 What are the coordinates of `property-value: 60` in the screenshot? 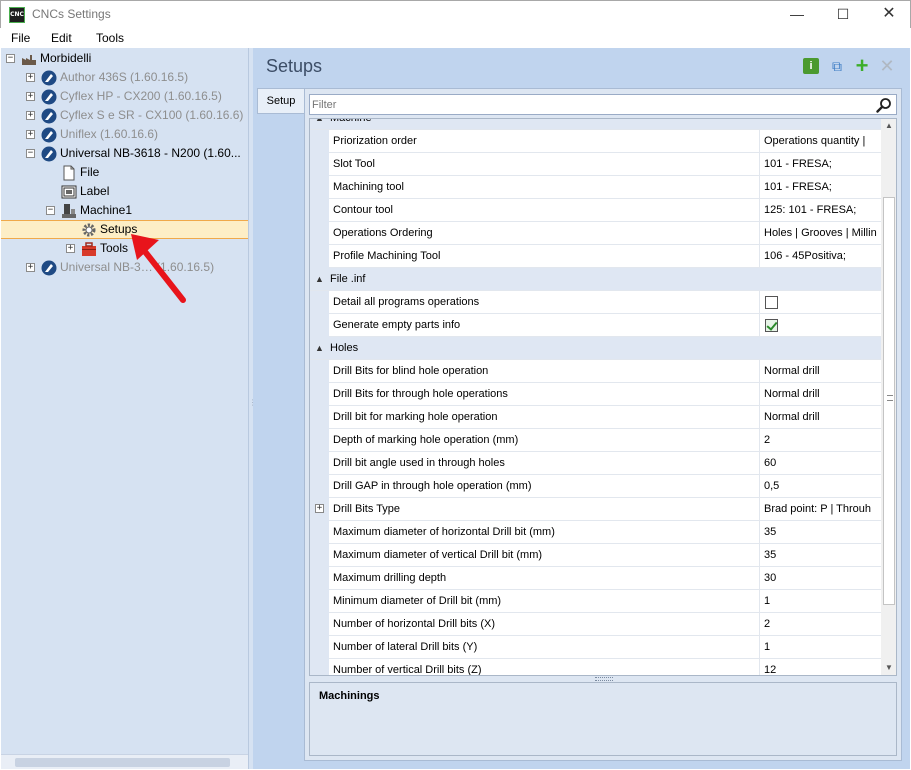 It's located at (821, 463).